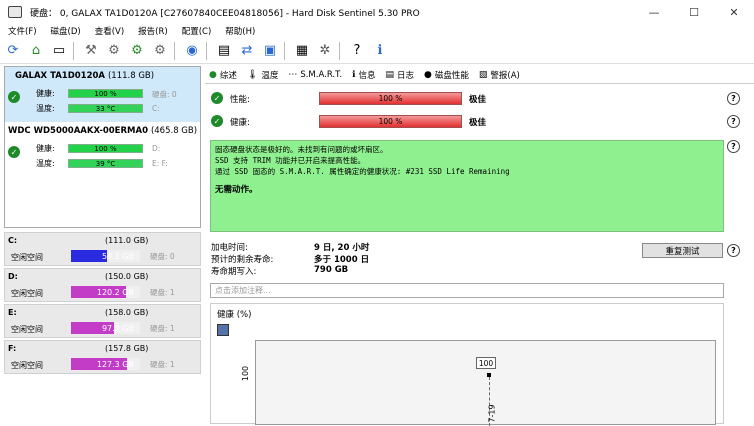 The height and width of the screenshot is (426, 754). Describe the element at coordinates (682, 250) in the screenshot. I see `retest-button: 重复测试` at that location.